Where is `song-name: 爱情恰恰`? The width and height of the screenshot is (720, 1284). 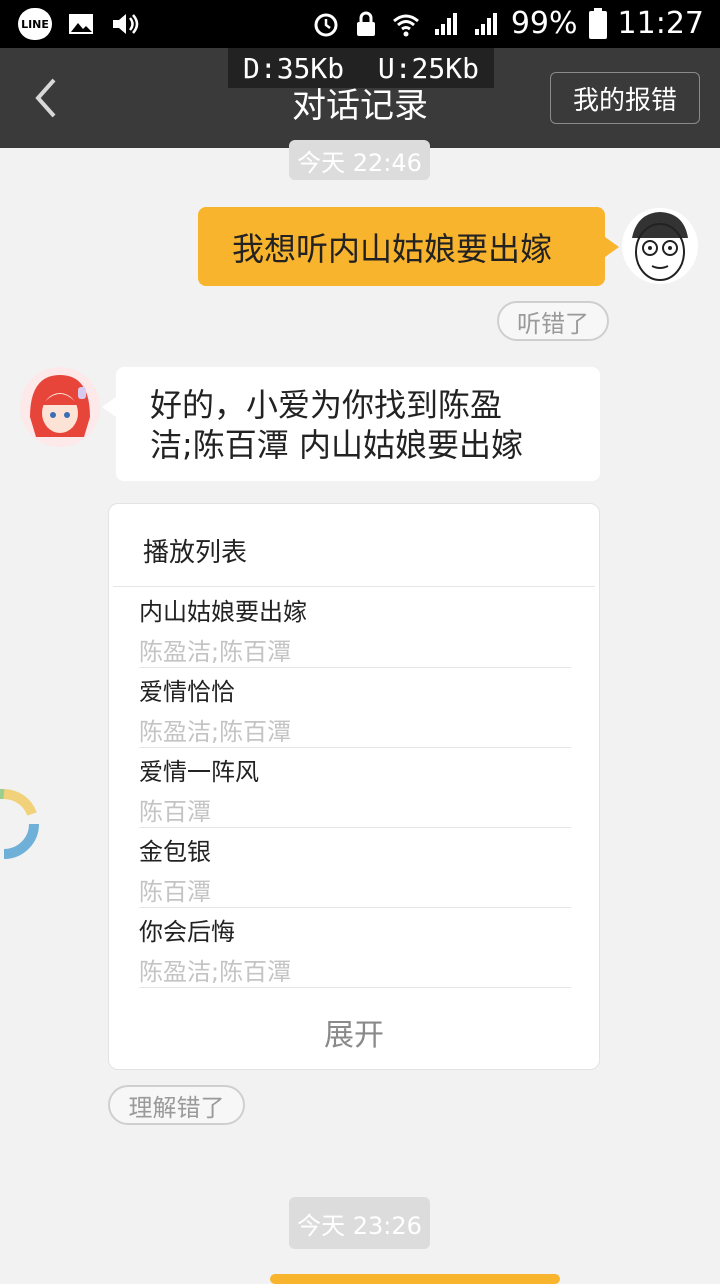 song-name: 爱情恰恰 is located at coordinates (187, 692).